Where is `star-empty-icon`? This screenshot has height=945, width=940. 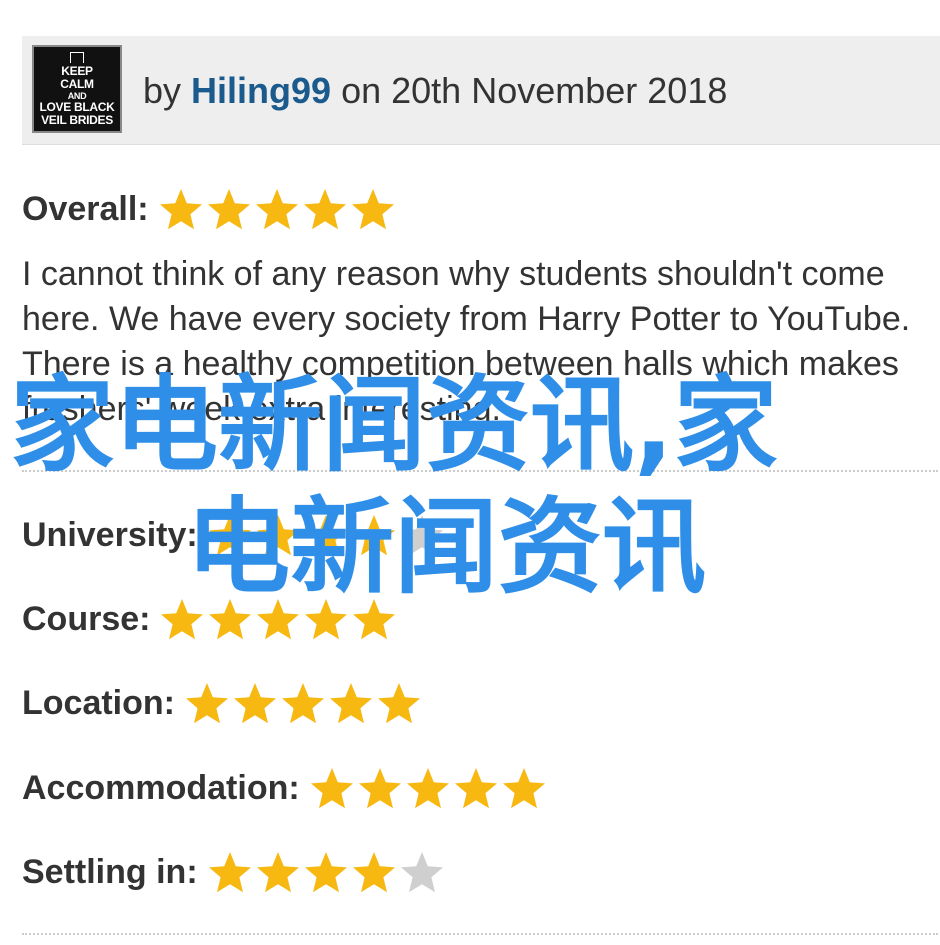
star-empty-icon is located at coordinates (421, 872).